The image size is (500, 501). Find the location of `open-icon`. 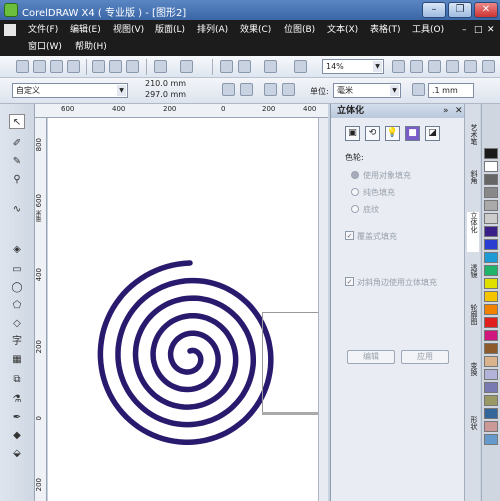

open-icon is located at coordinates (39, 66).